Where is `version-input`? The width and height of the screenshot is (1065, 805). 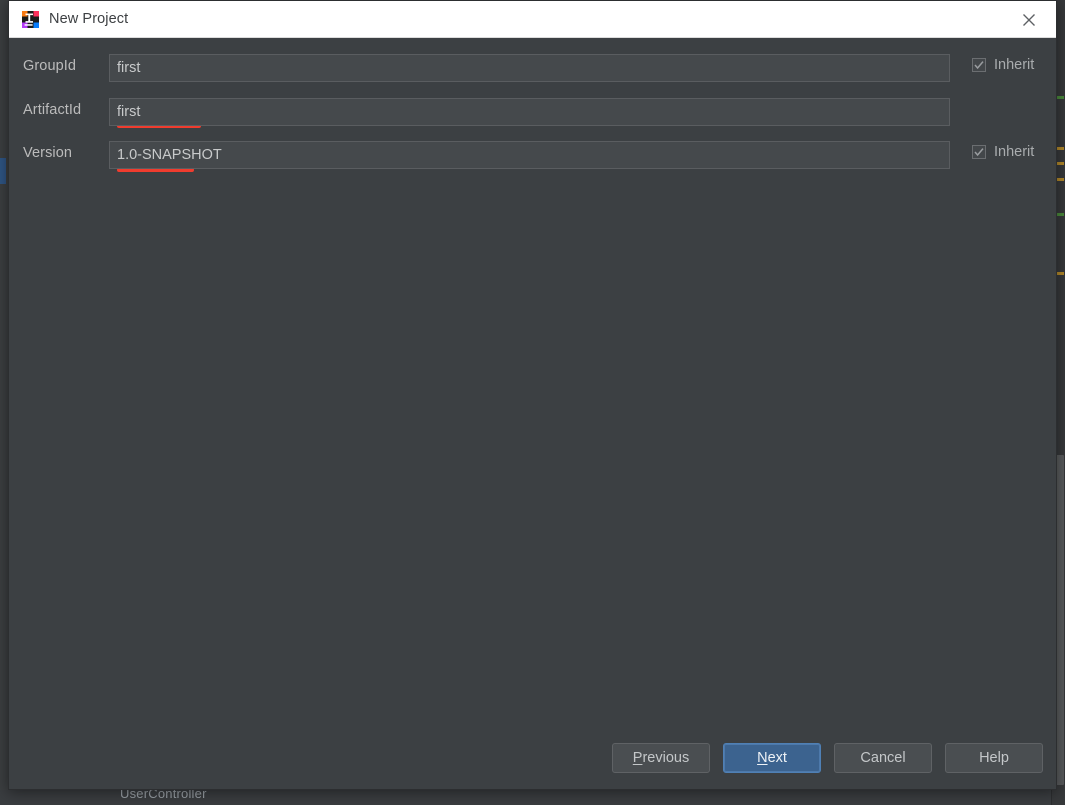
version-input is located at coordinates (529, 155).